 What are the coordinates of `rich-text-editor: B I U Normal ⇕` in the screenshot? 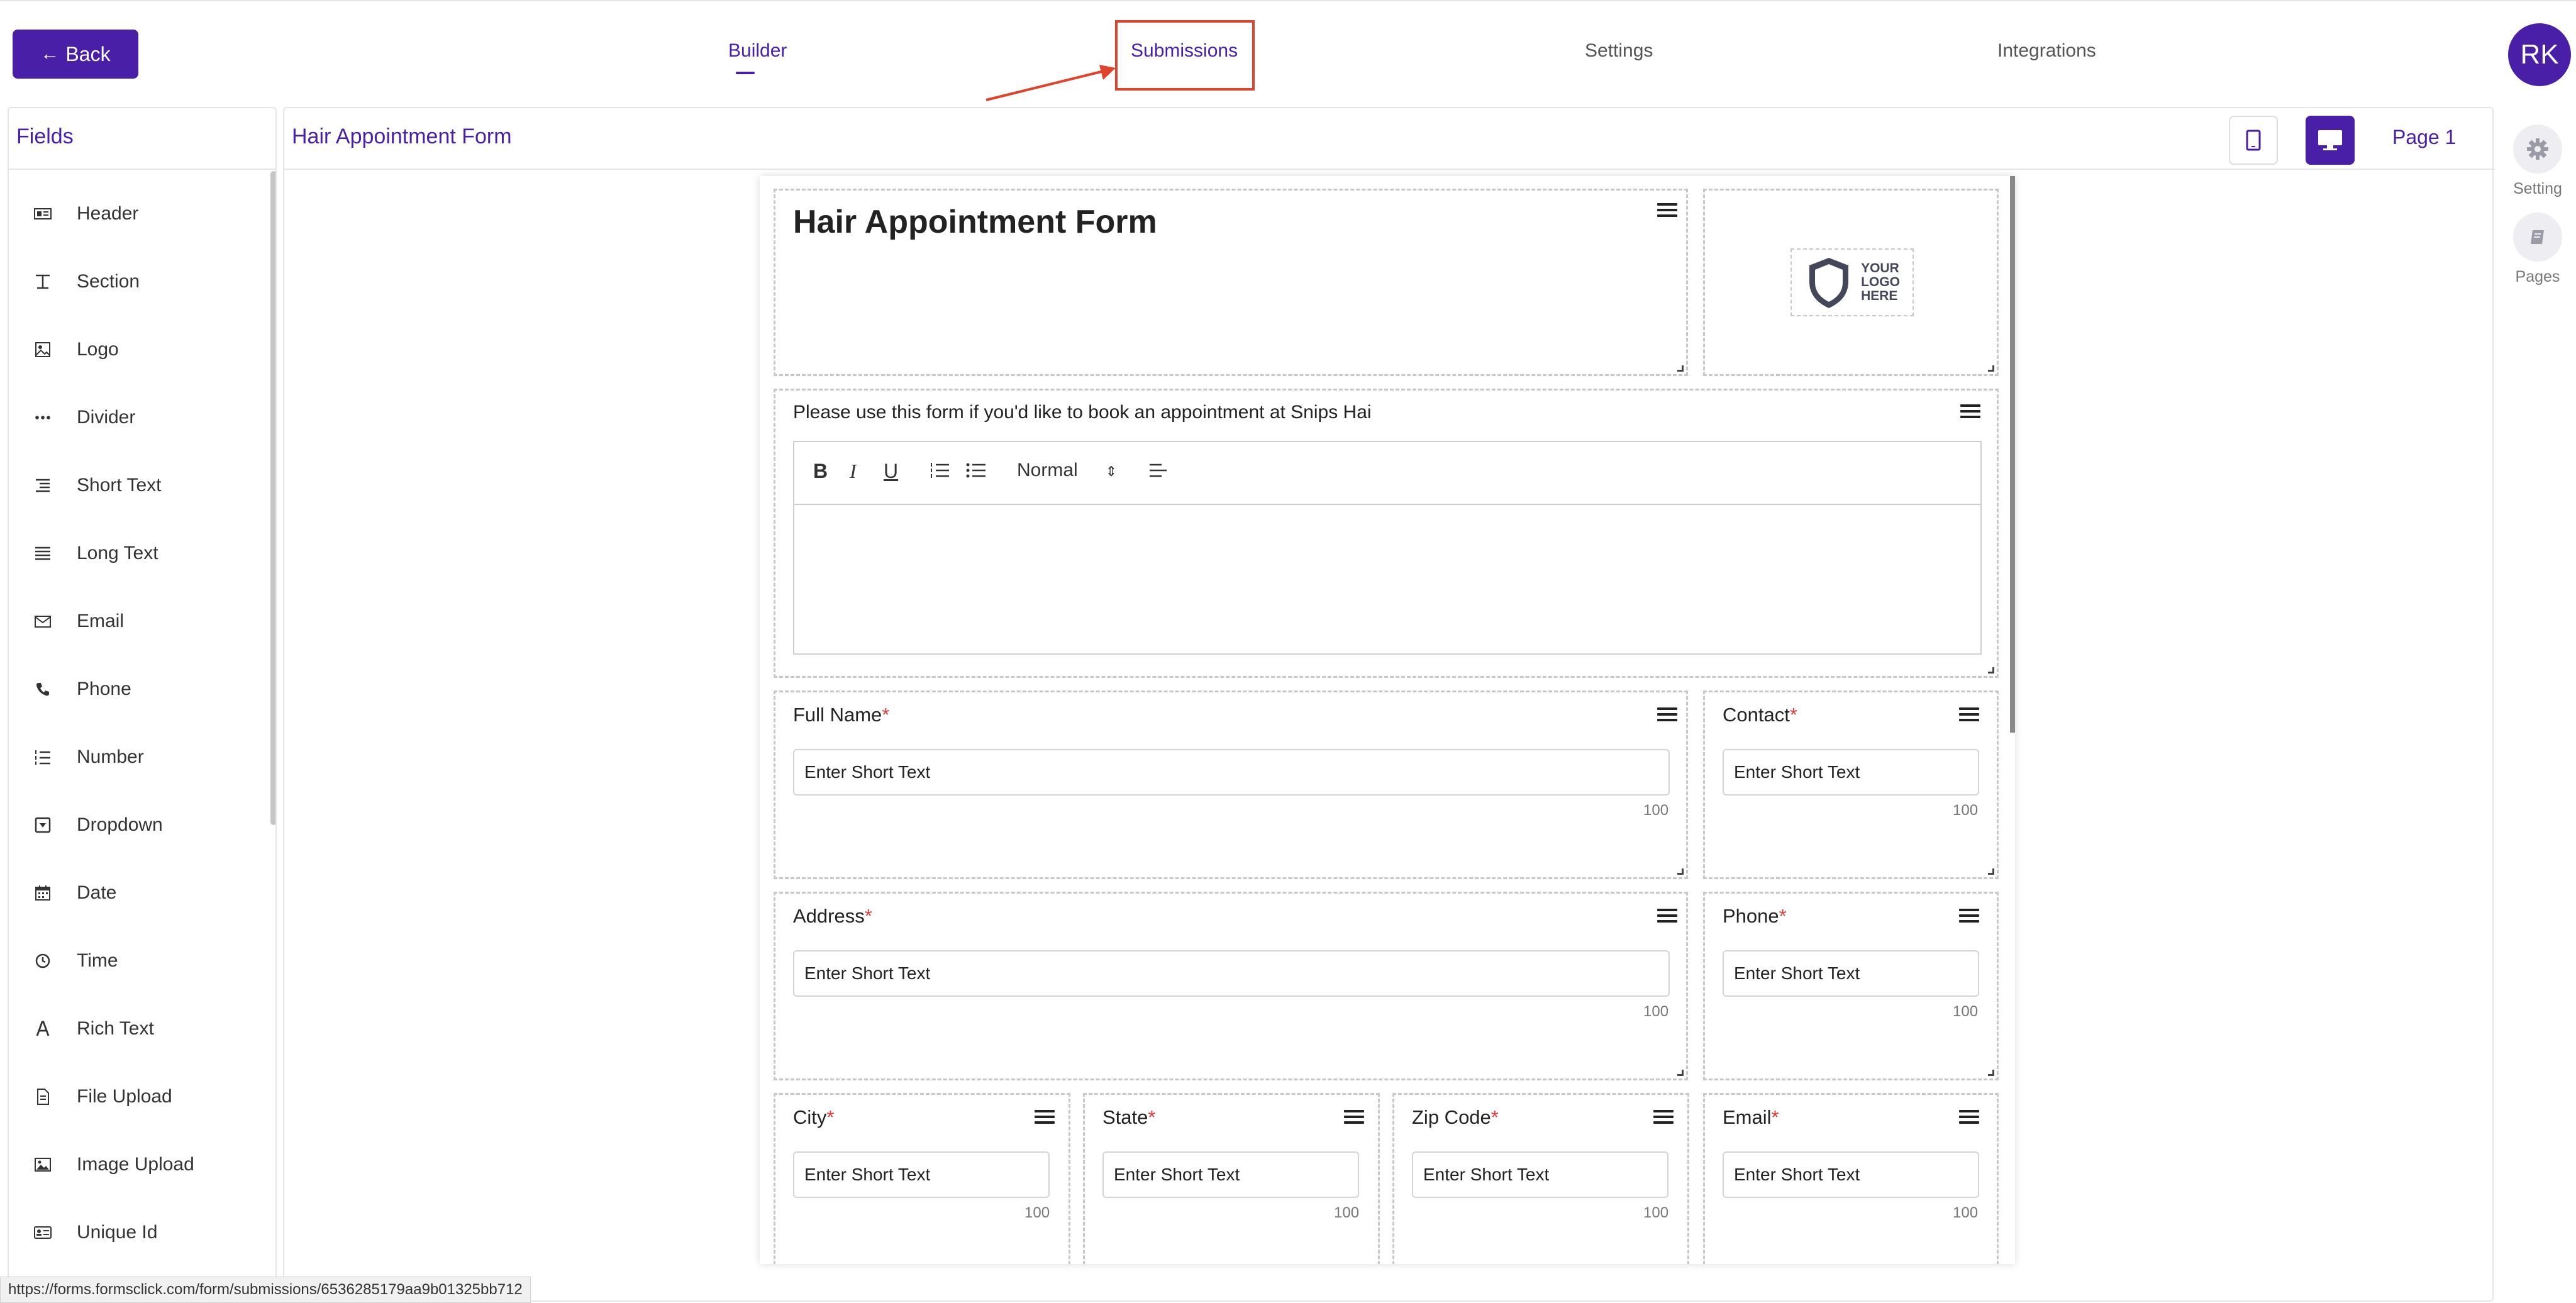 It's located at (1387, 548).